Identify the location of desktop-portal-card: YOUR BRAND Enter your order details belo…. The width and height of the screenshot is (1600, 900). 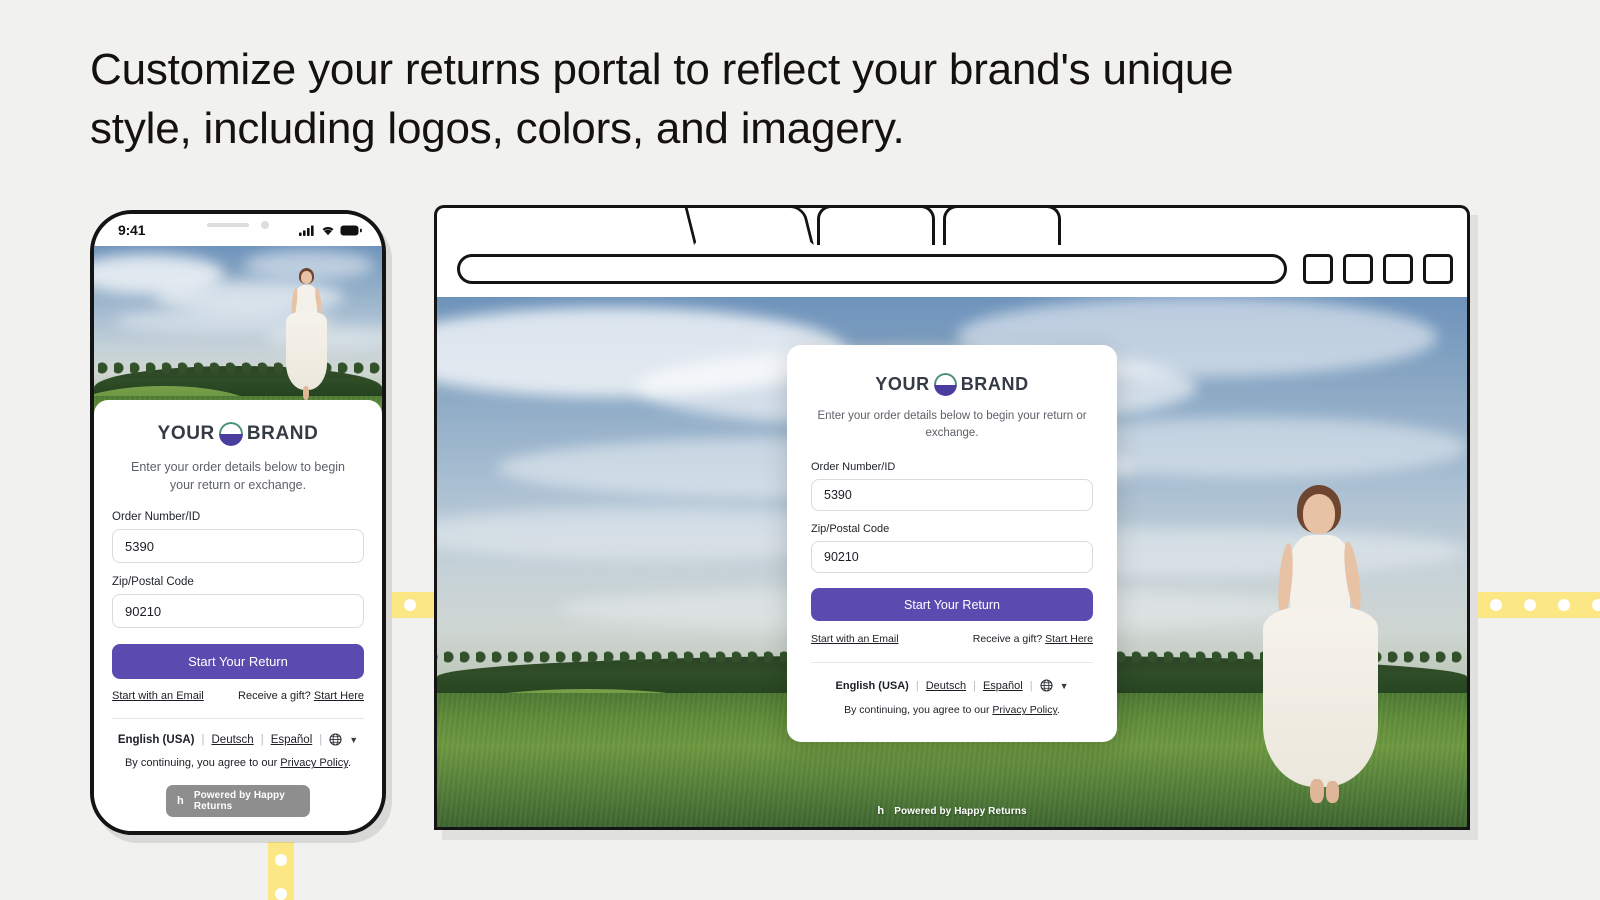
(952, 544).